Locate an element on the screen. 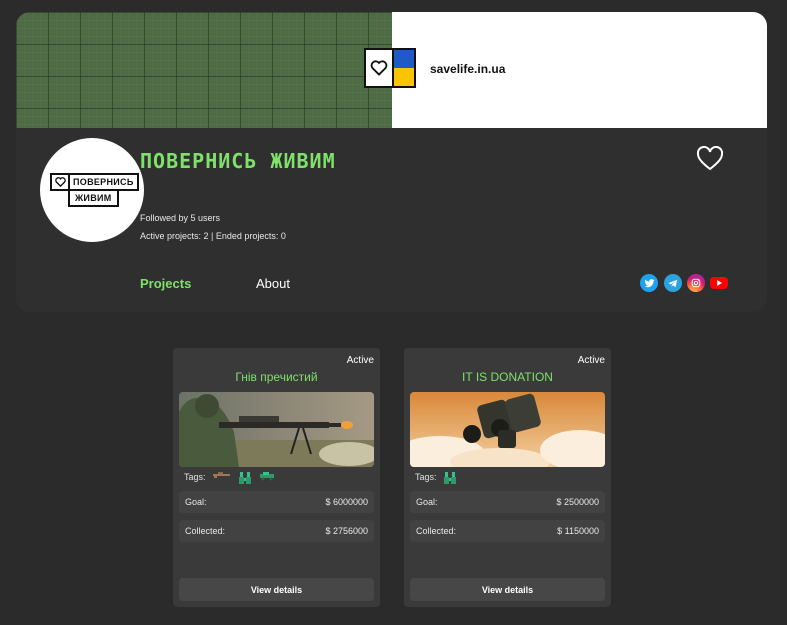 This screenshot has height=625, width=787. goal-value: $ 2500000 is located at coordinates (577, 502).